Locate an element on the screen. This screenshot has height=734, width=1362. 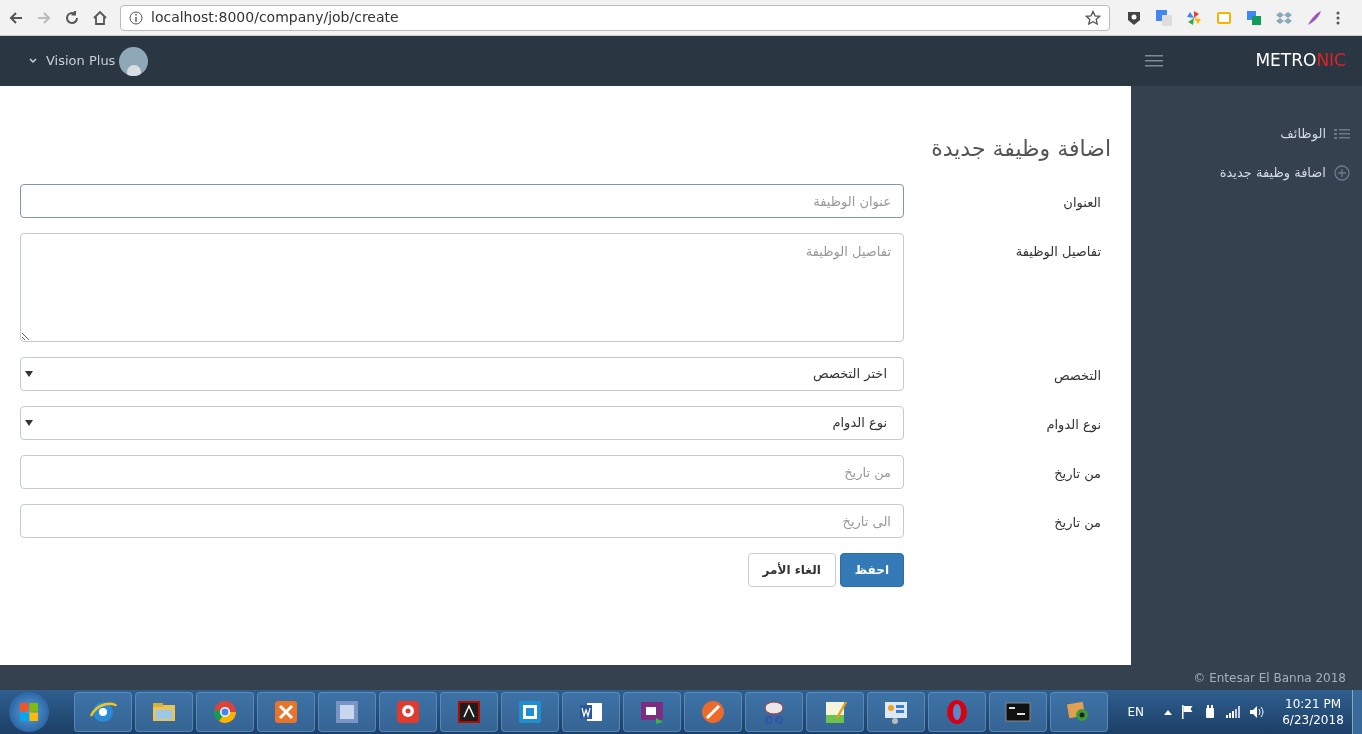
list-icon is located at coordinates (1342, 133).